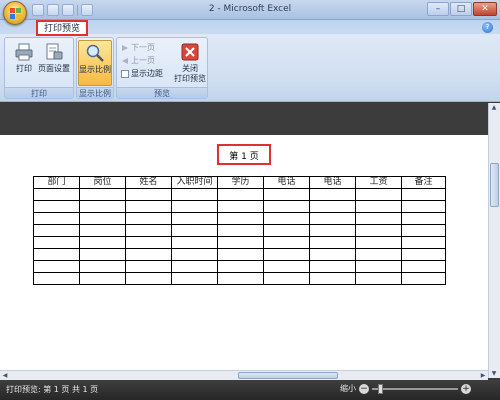 This screenshot has width=500, height=400. Describe the element at coordinates (102, 182) in the screenshot. I see `column-header: 岗位` at that location.